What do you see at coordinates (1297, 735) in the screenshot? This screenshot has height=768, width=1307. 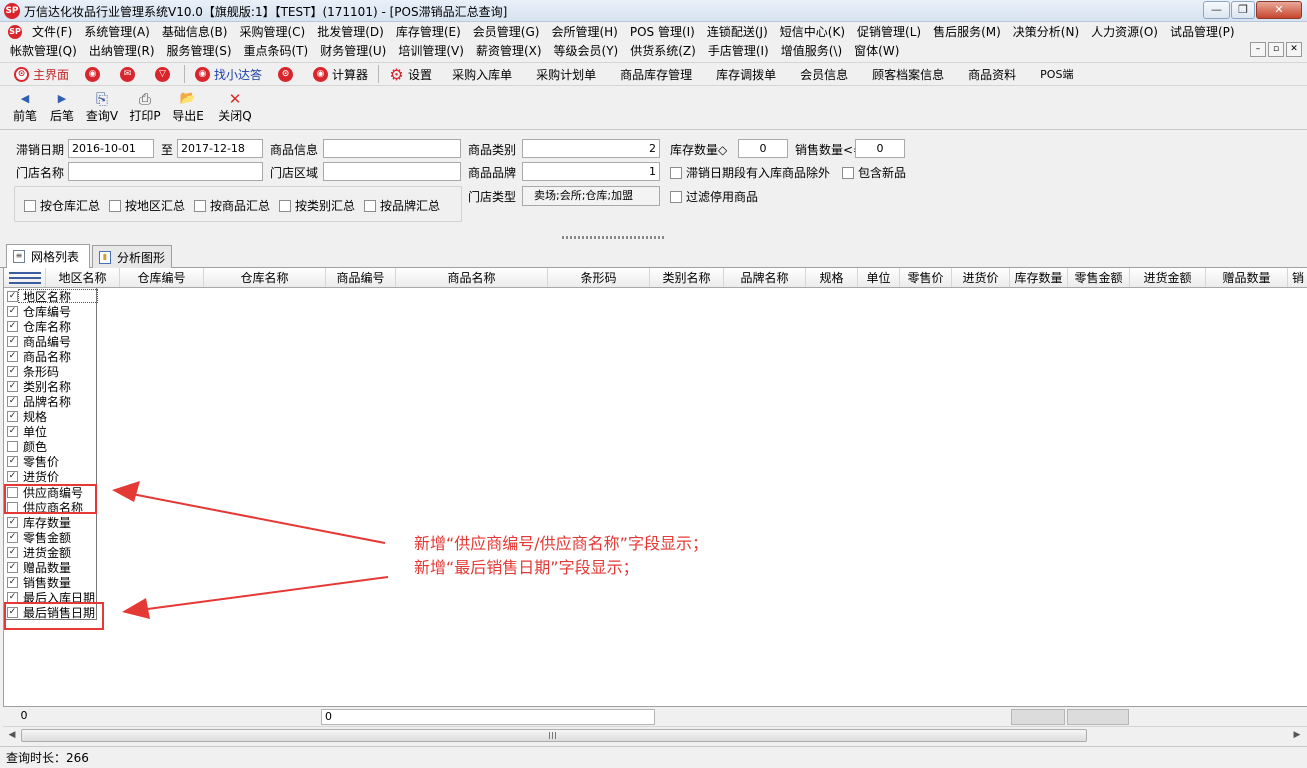 I see `scroll-right-icon: ▶` at bounding box center [1297, 735].